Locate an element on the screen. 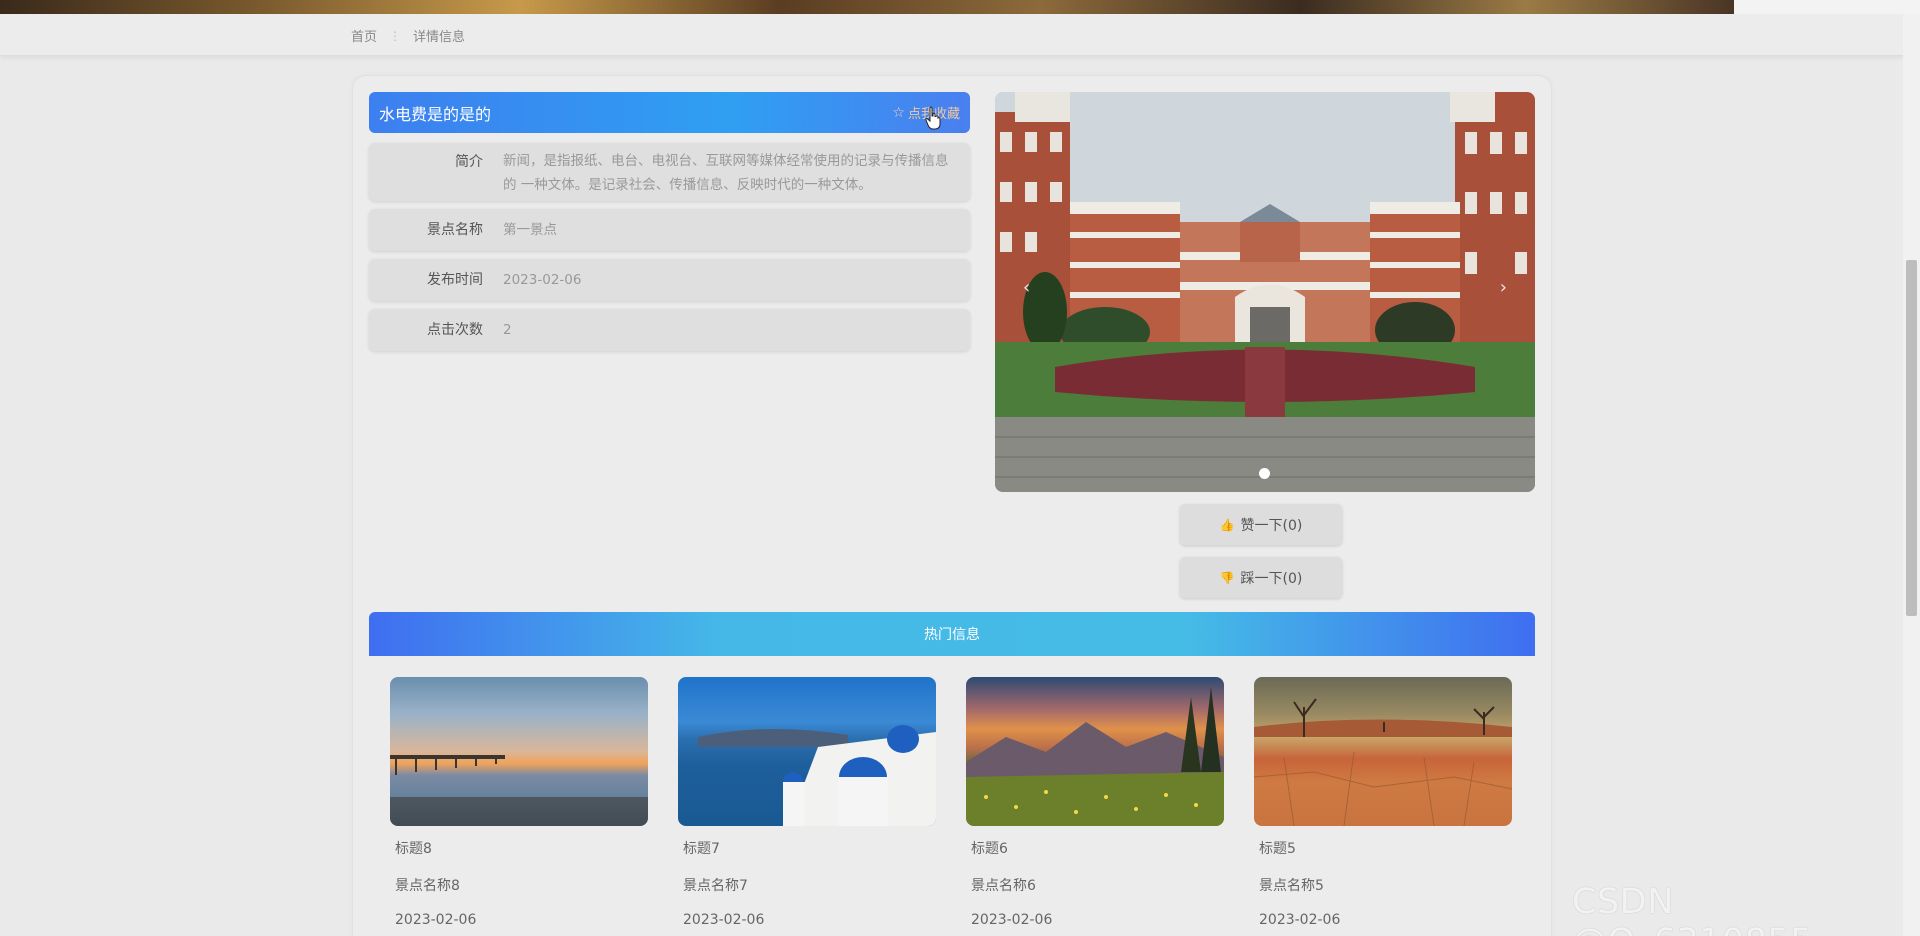 The image size is (1920, 936). hot-item-spot-name: 景点名称7 is located at coordinates (715, 886).